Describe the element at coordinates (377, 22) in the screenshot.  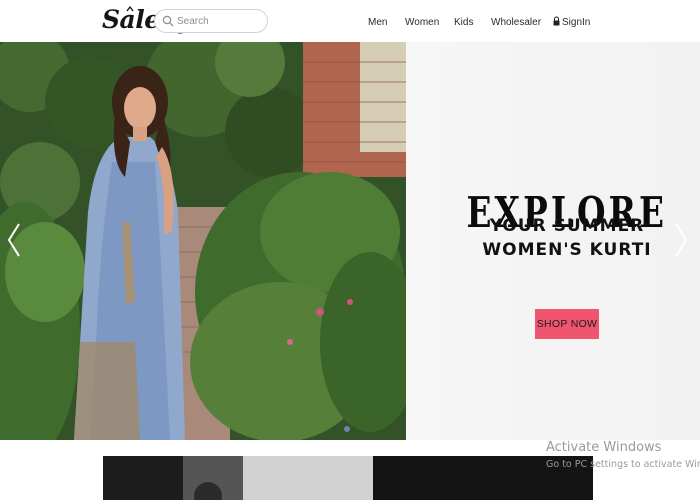
I see `nav-men: Men` at that location.